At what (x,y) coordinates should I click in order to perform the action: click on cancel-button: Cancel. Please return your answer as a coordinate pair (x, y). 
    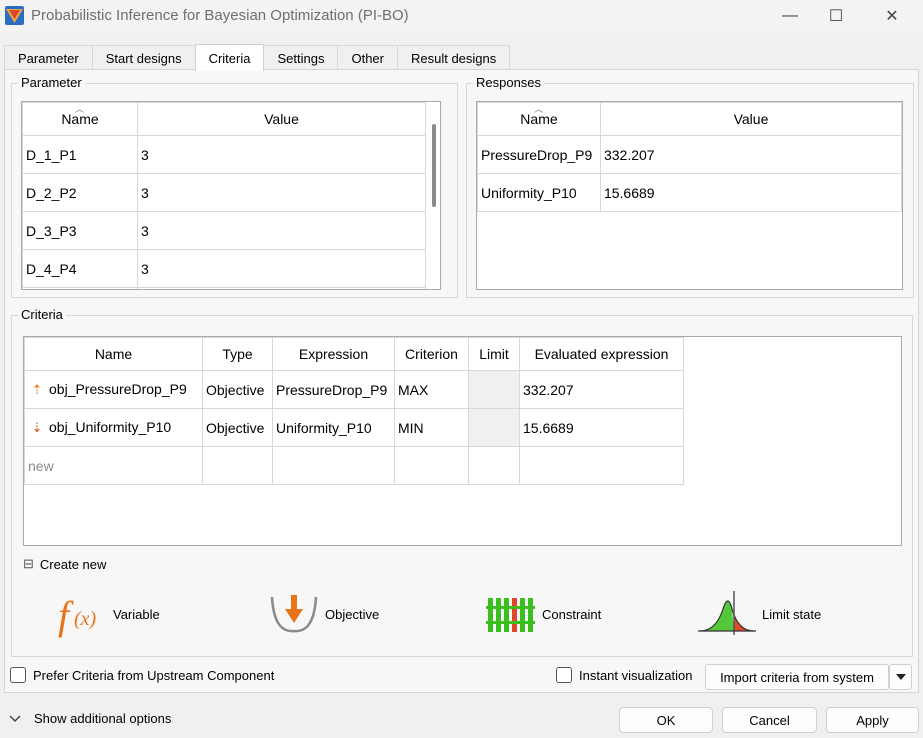
    Looking at the image, I should click on (769, 720).